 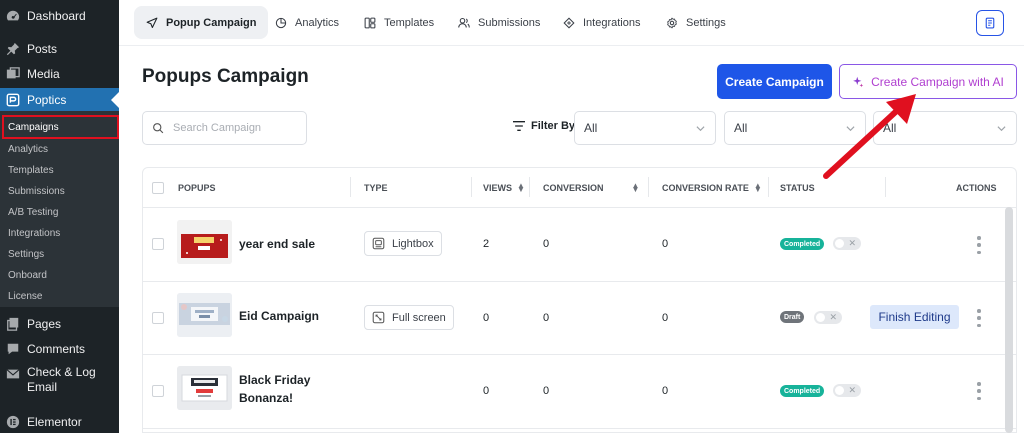 I want to click on filter-select-1: All, so click(x=645, y=128).